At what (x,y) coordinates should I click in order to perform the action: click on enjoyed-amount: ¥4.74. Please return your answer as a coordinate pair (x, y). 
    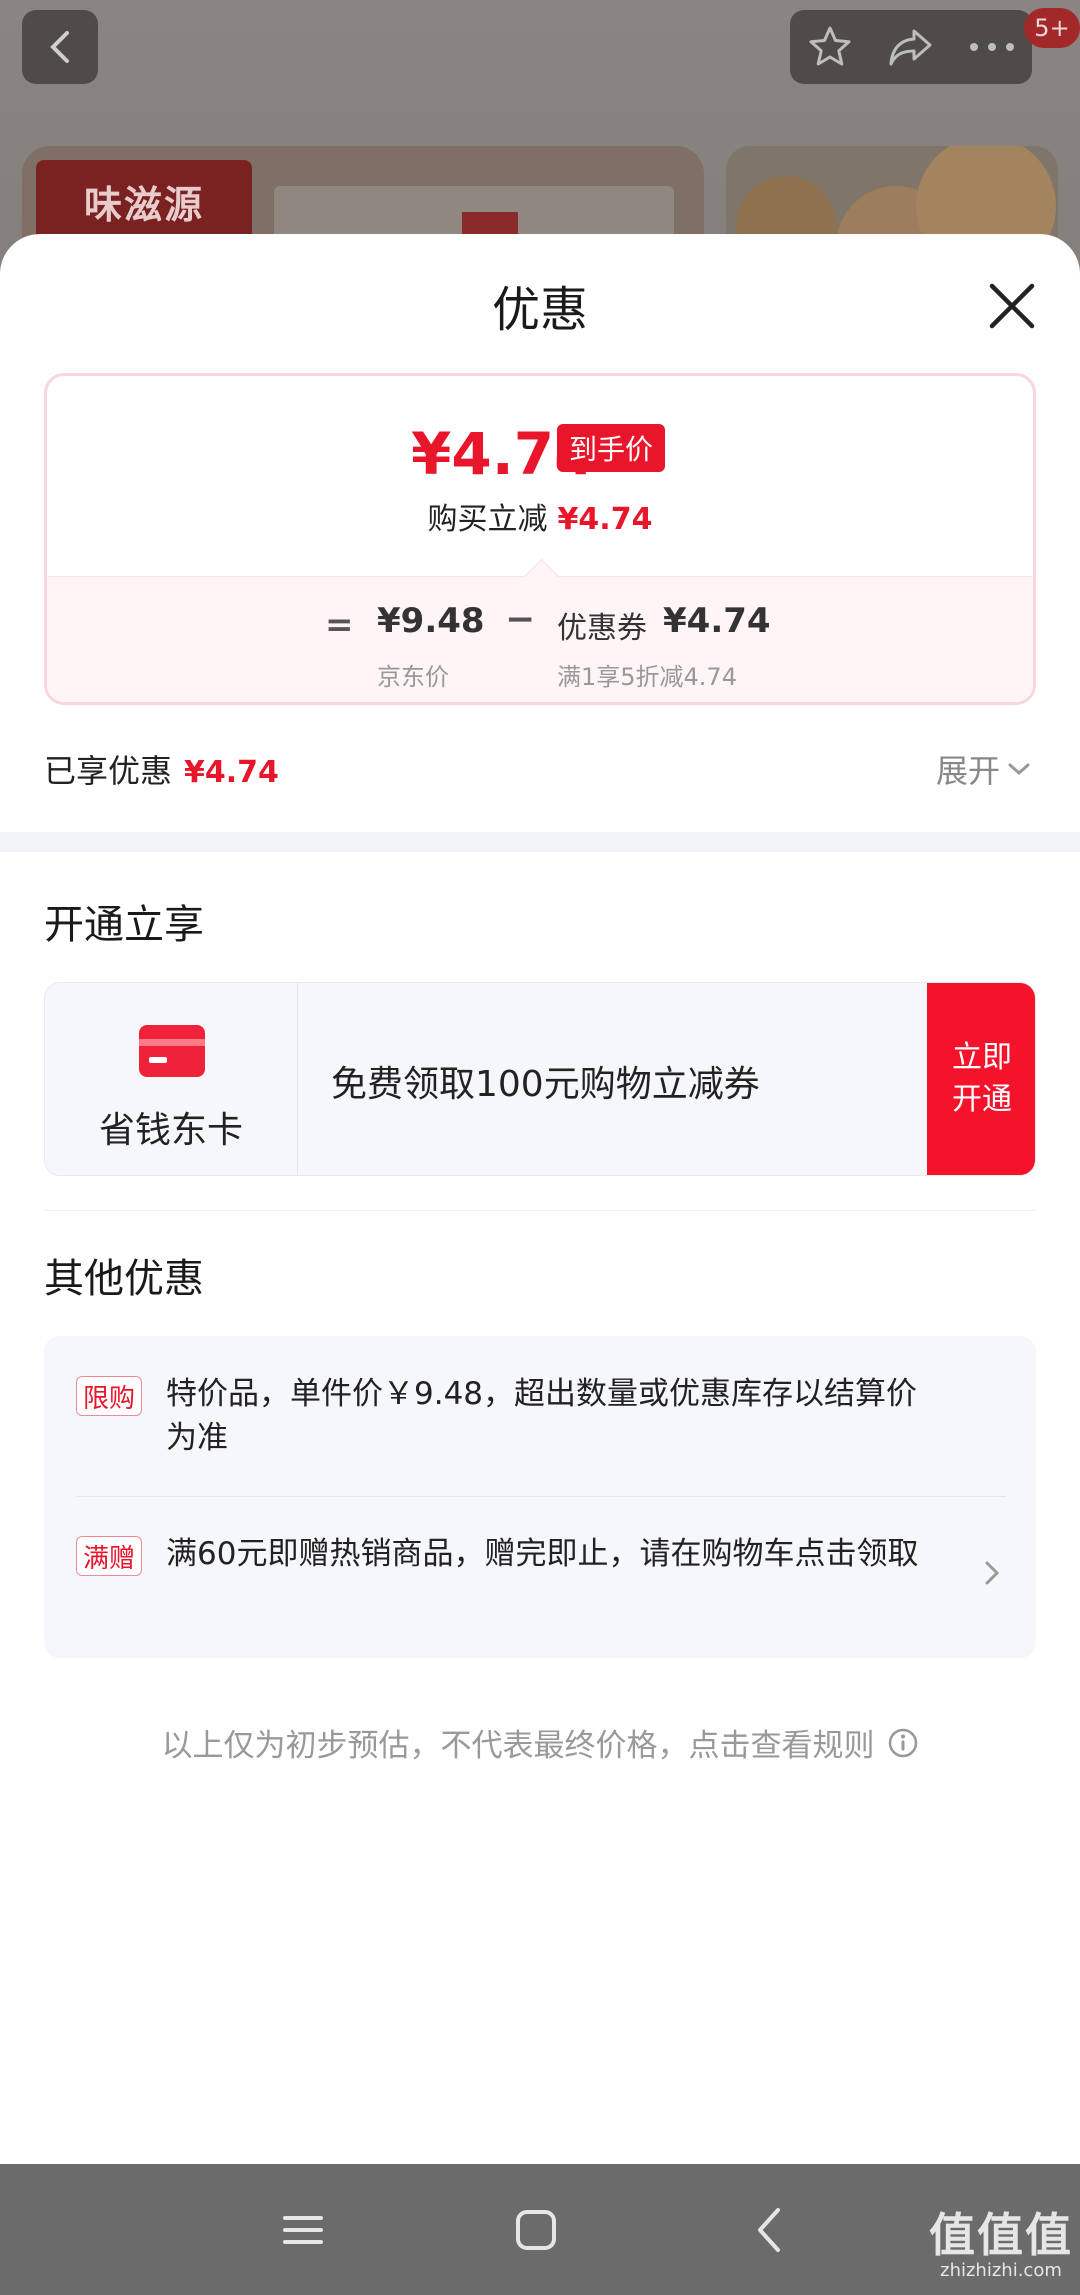
    Looking at the image, I should click on (231, 772).